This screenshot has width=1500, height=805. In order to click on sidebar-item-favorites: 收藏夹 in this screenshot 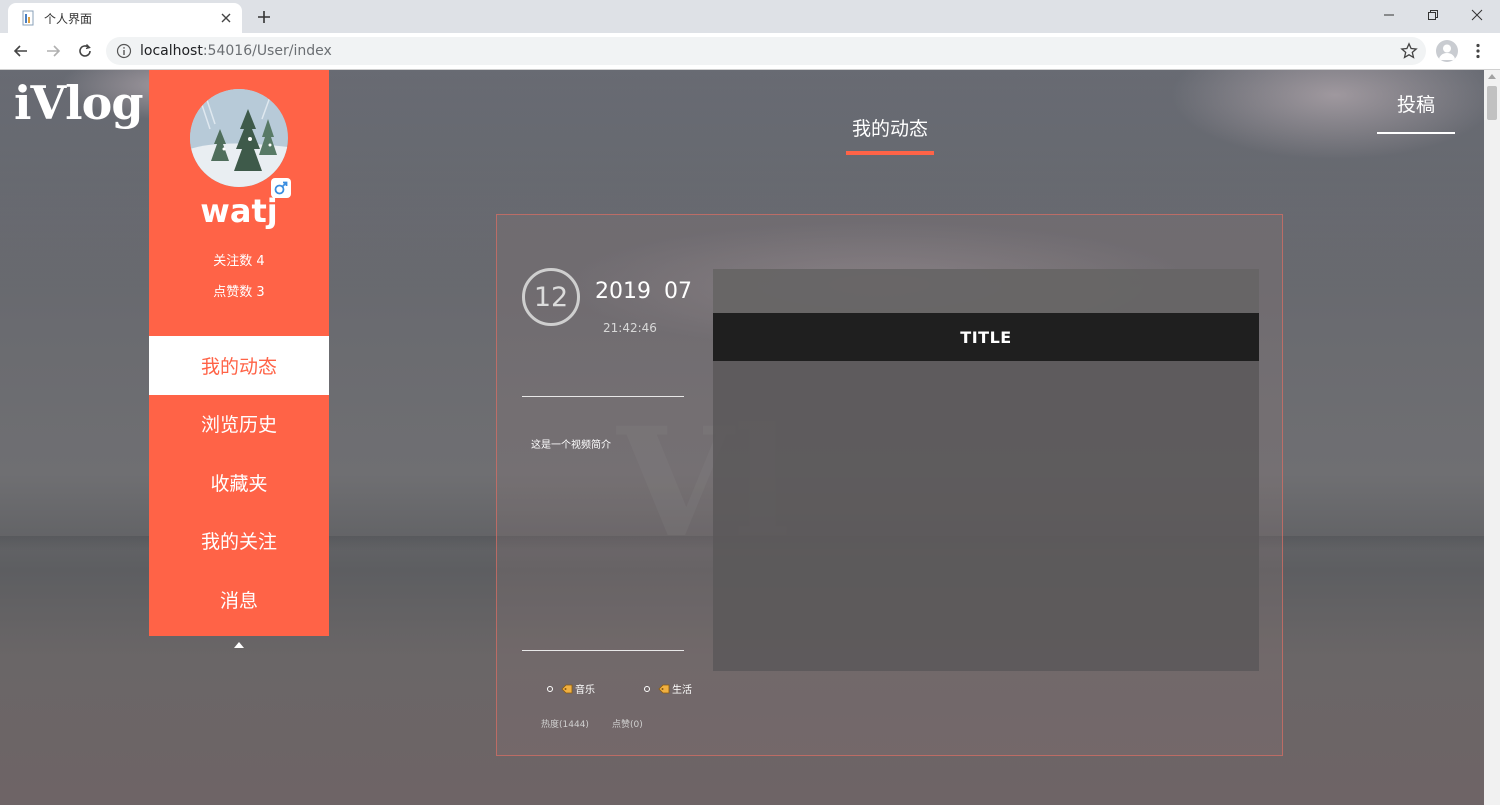, I will do `click(239, 482)`.